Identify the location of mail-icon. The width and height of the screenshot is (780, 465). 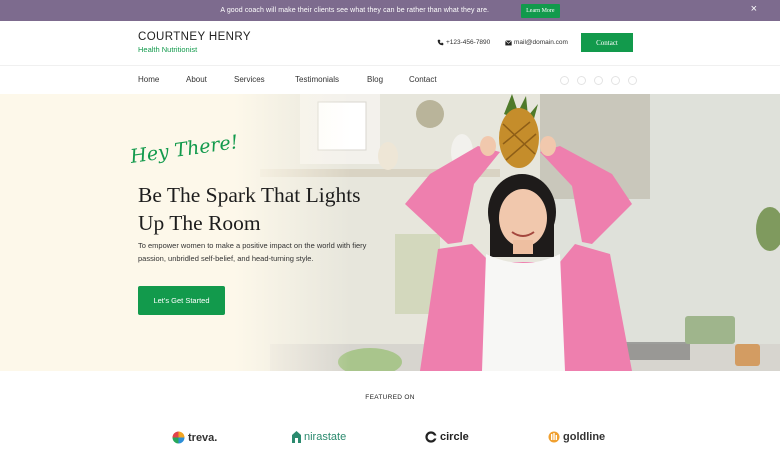
(508, 42).